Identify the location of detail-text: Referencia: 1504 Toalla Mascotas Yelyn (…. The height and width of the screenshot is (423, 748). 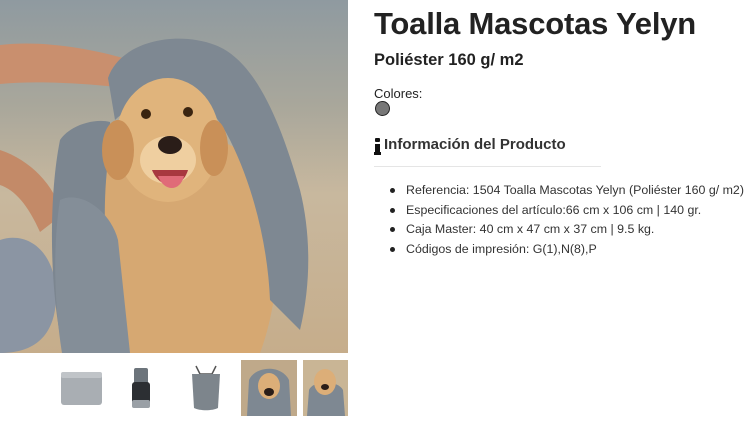
(575, 190).